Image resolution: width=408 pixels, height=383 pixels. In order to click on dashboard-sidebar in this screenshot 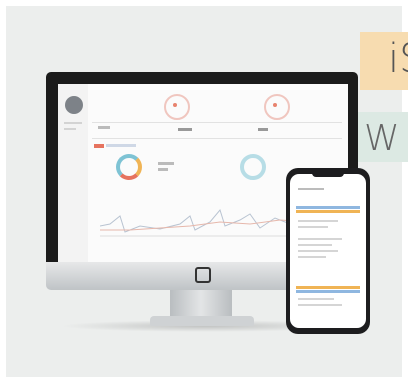, I will do `click(73, 173)`.